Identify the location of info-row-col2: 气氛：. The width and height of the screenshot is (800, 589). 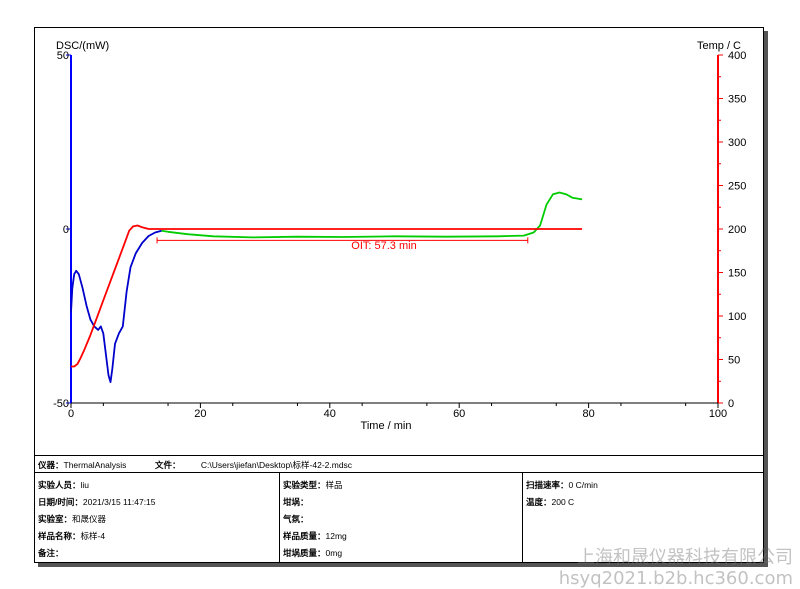
(296, 519).